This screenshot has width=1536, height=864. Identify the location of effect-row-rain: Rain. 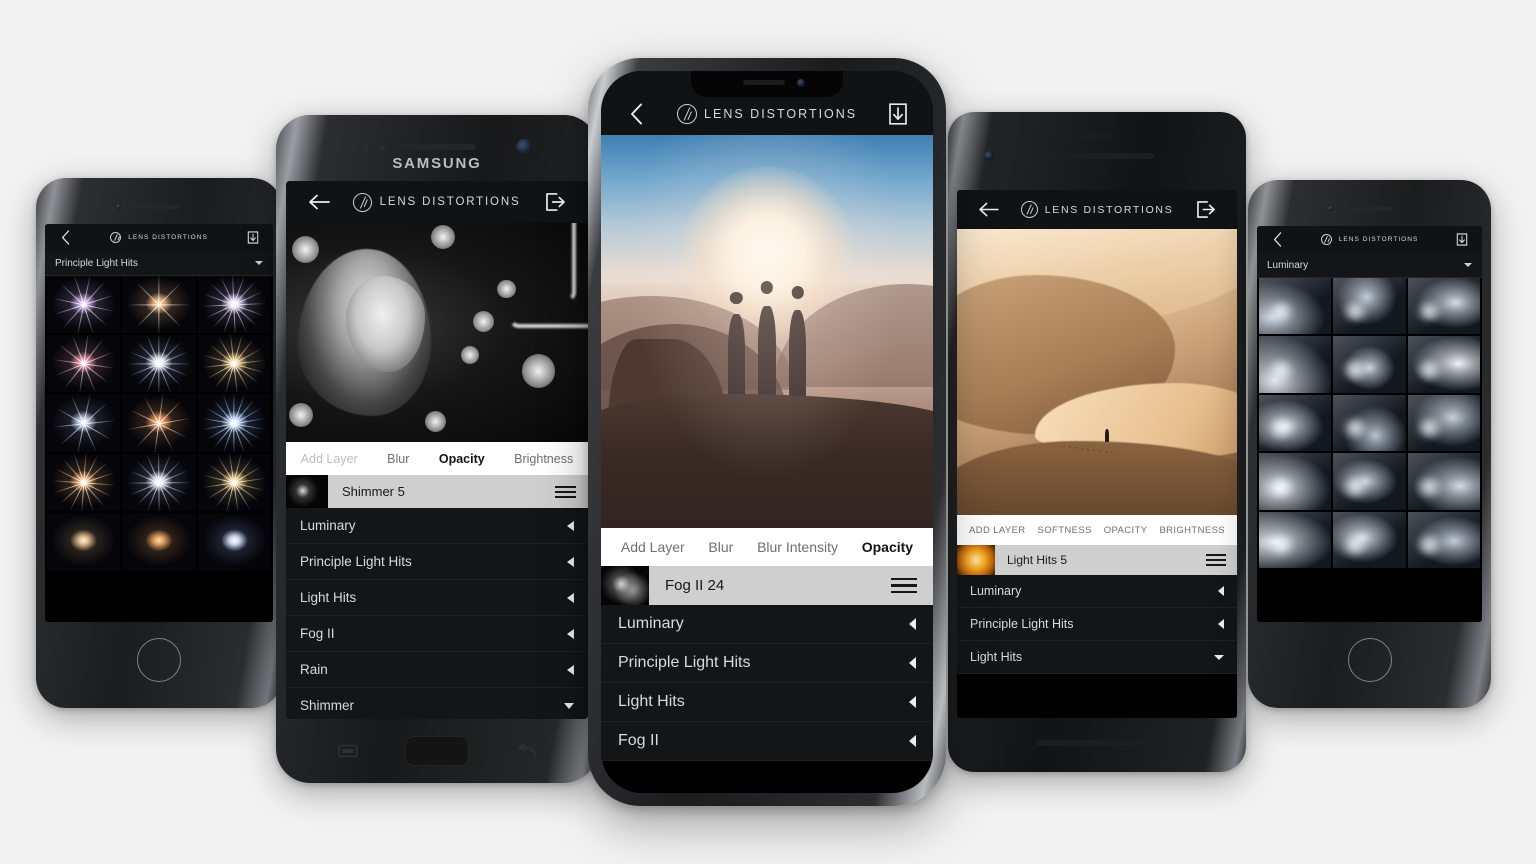
(437, 670).